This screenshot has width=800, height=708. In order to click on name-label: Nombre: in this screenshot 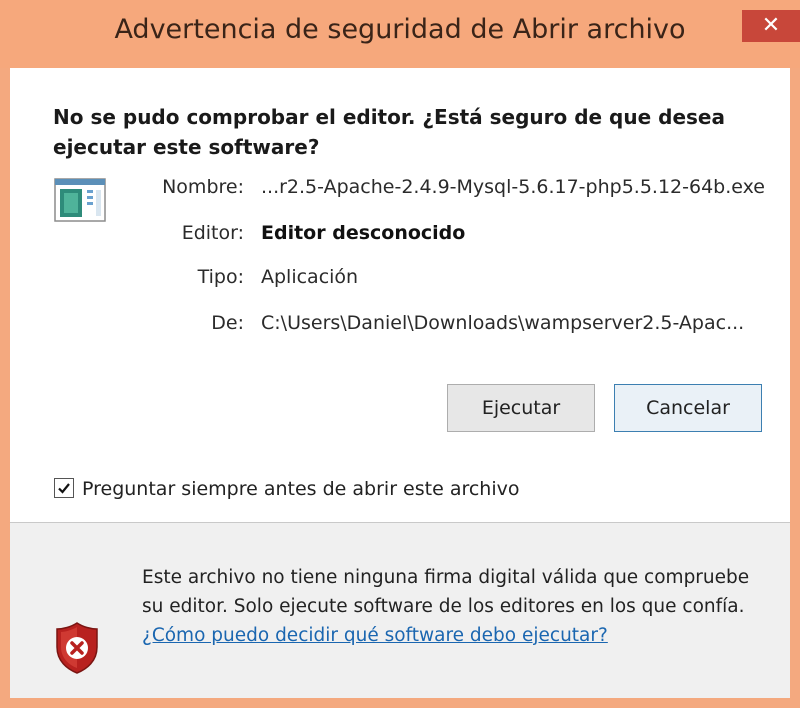, I will do `click(203, 187)`.